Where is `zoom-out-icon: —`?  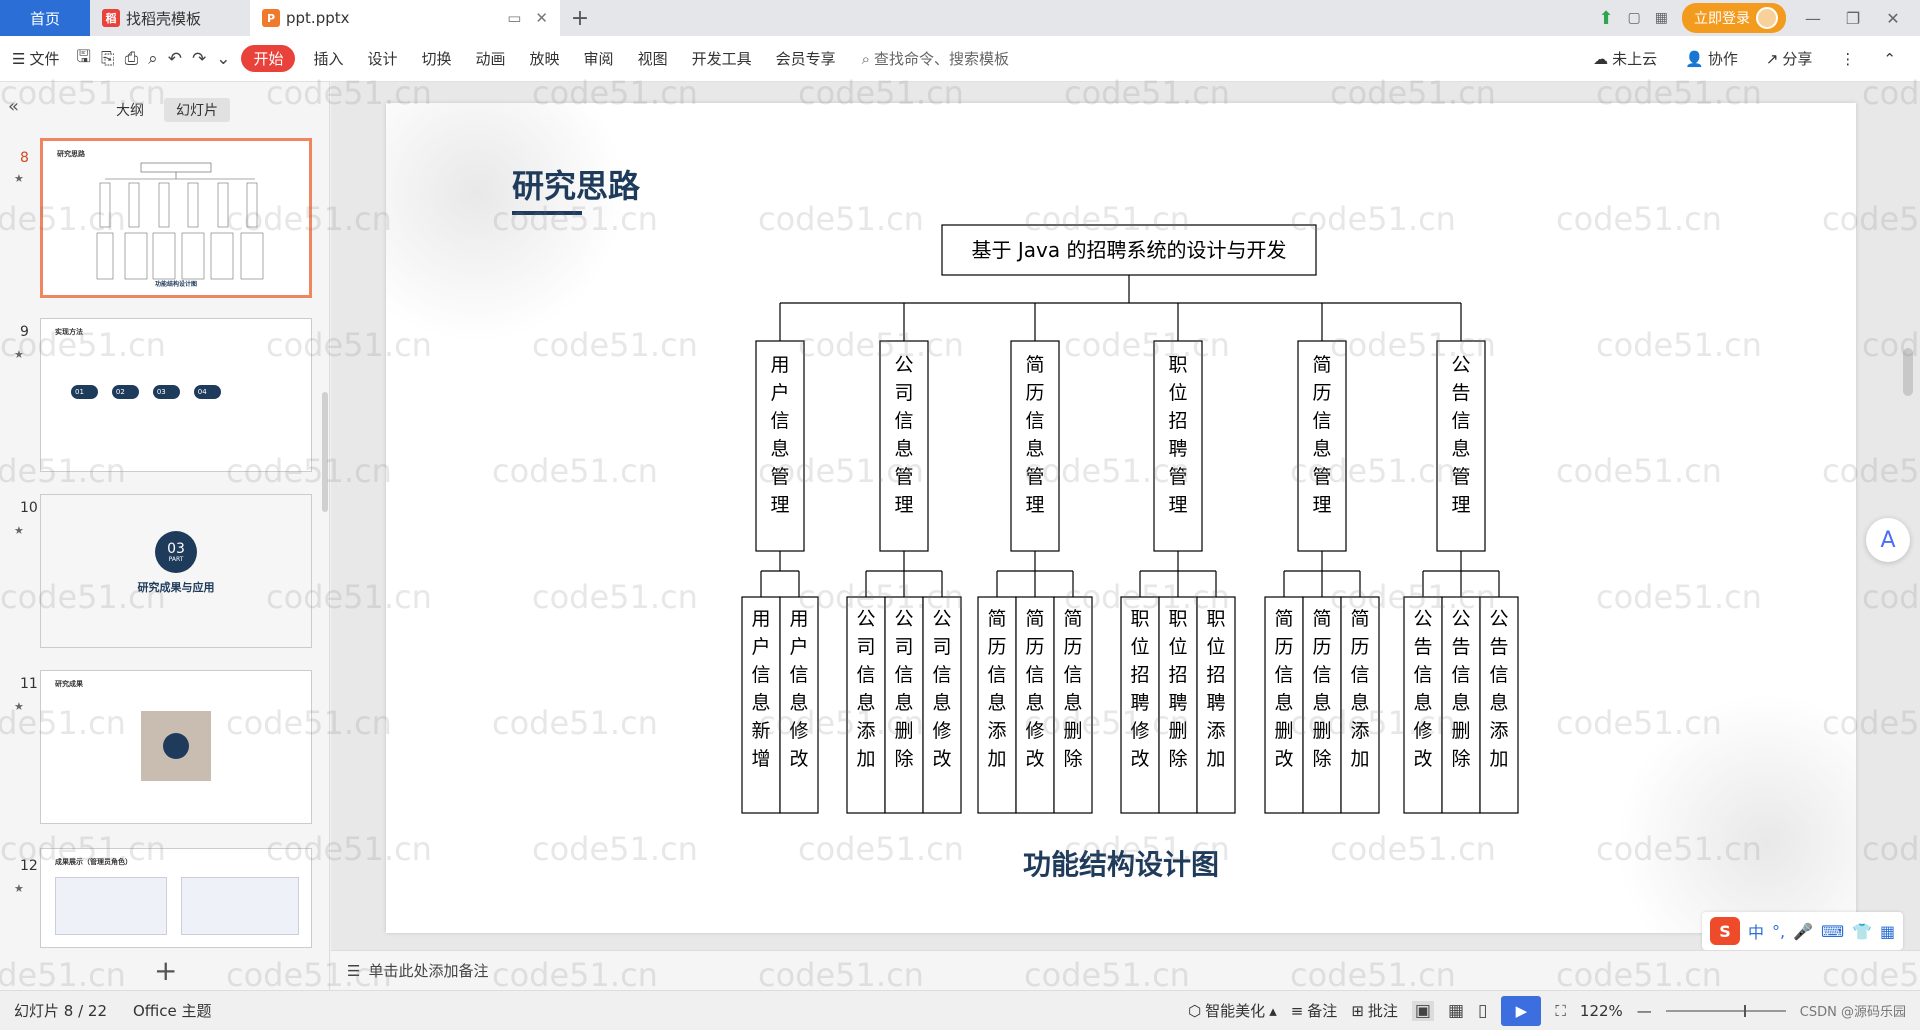
zoom-out-icon: — is located at coordinates (1644, 1011).